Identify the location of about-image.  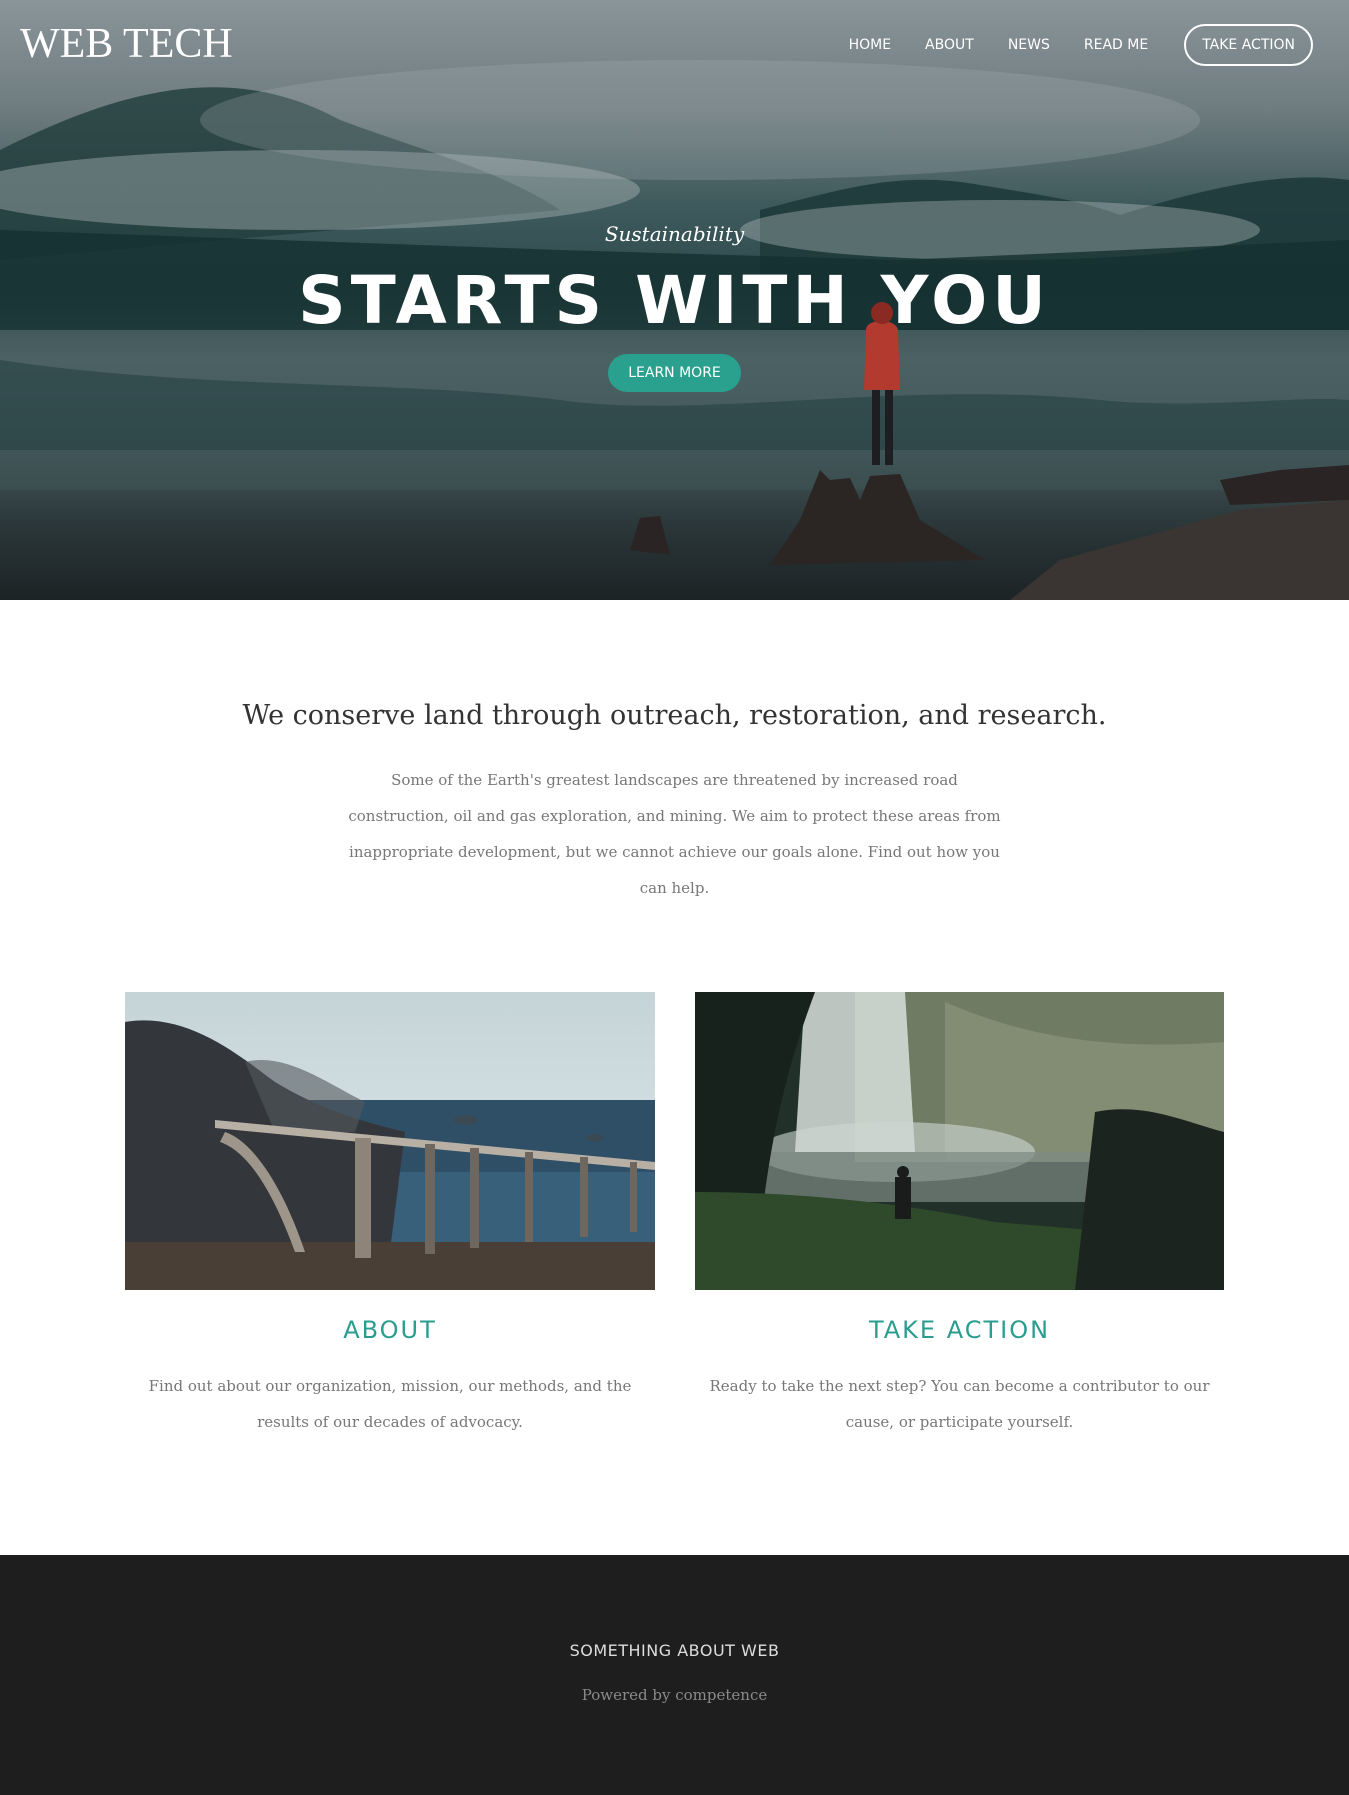
(390, 1141).